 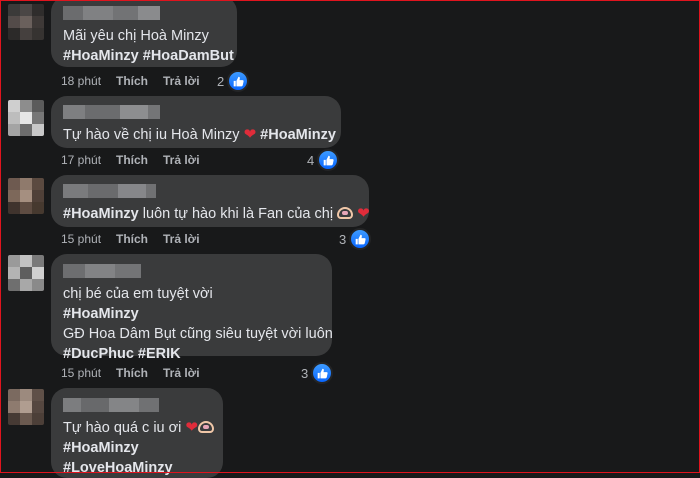 I want to click on reaction-number: 2, so click(x=221, y=81).